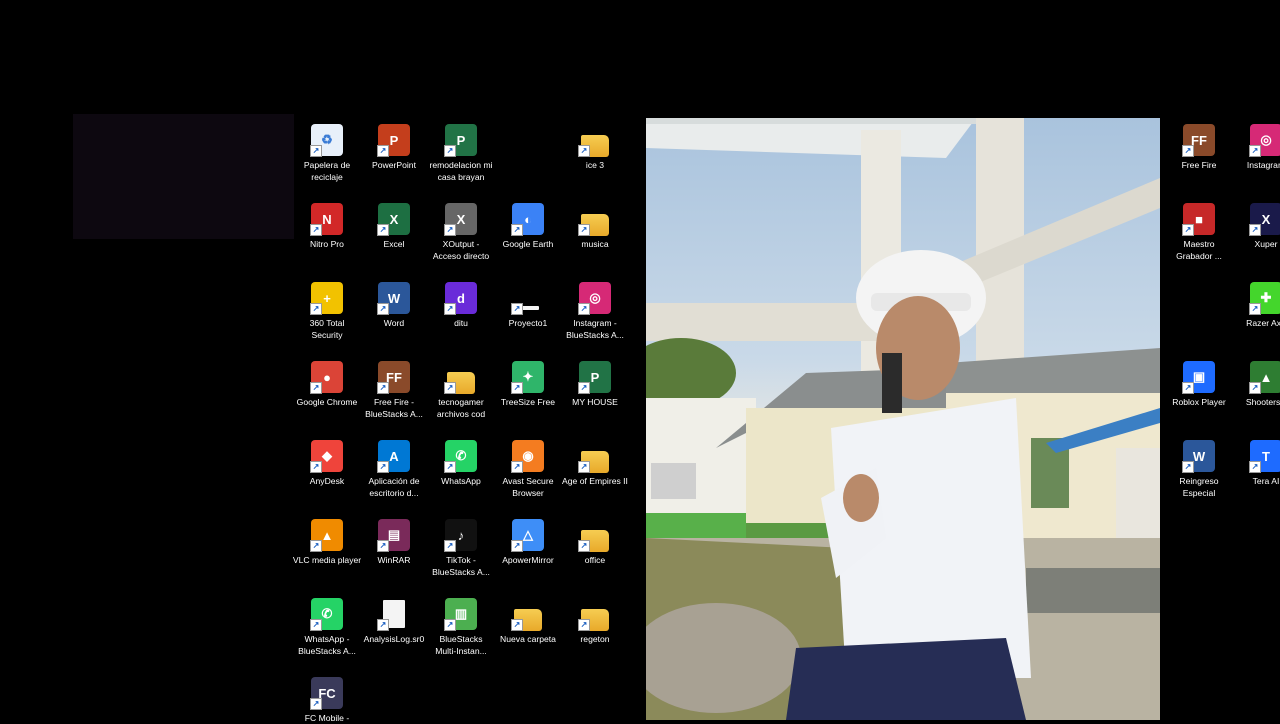  Describe the element at coordinates (327, 718) in the screenshot. I see `desktop-icon-label: FC Mobile -` at that location.